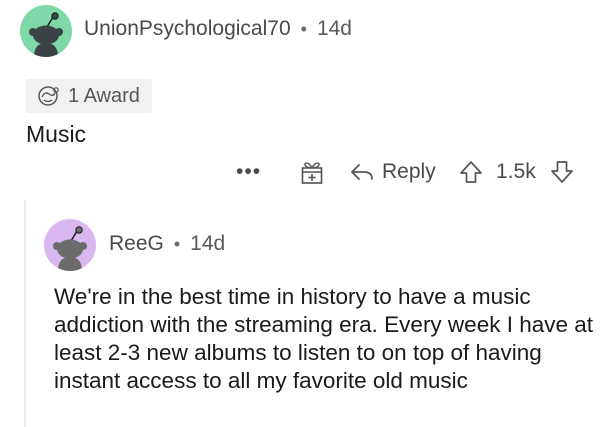 The height and width of the screenshot is (427, 600). I want to click on upvote-arrow-icon, so click(471, 172).